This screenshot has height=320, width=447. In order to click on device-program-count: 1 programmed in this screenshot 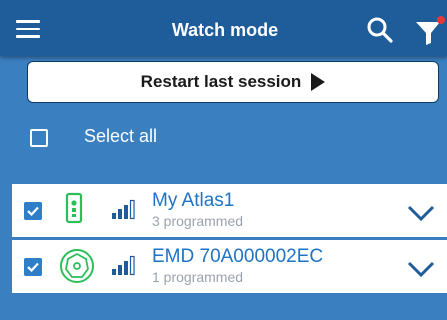, I will do `click(198, 277)`.